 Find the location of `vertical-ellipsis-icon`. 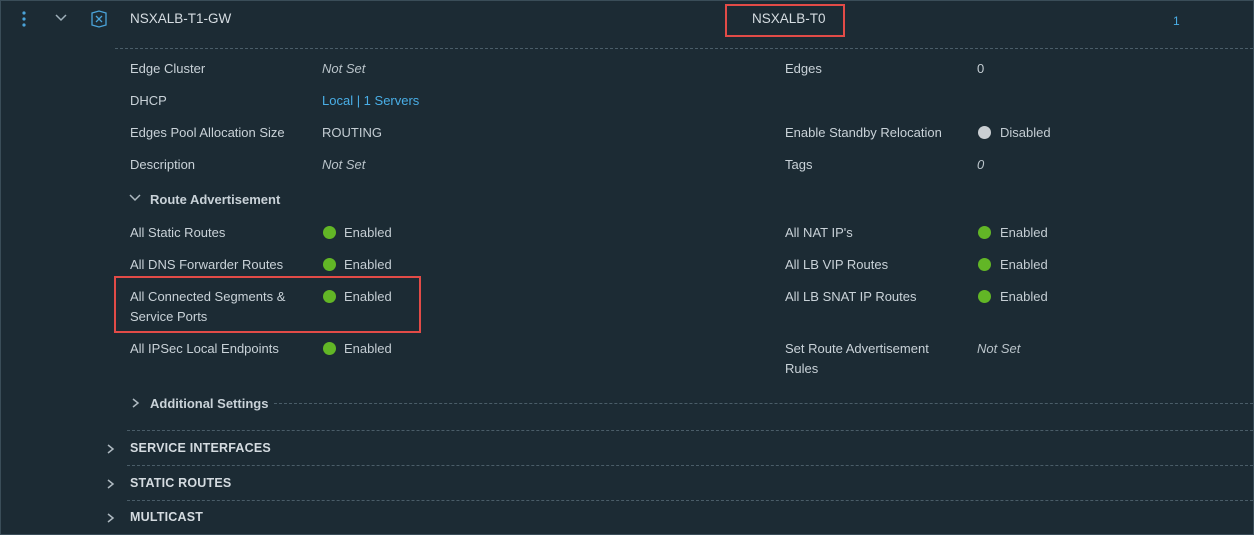

vertical-ellipsis-icon is located at coordinates (24, 19).